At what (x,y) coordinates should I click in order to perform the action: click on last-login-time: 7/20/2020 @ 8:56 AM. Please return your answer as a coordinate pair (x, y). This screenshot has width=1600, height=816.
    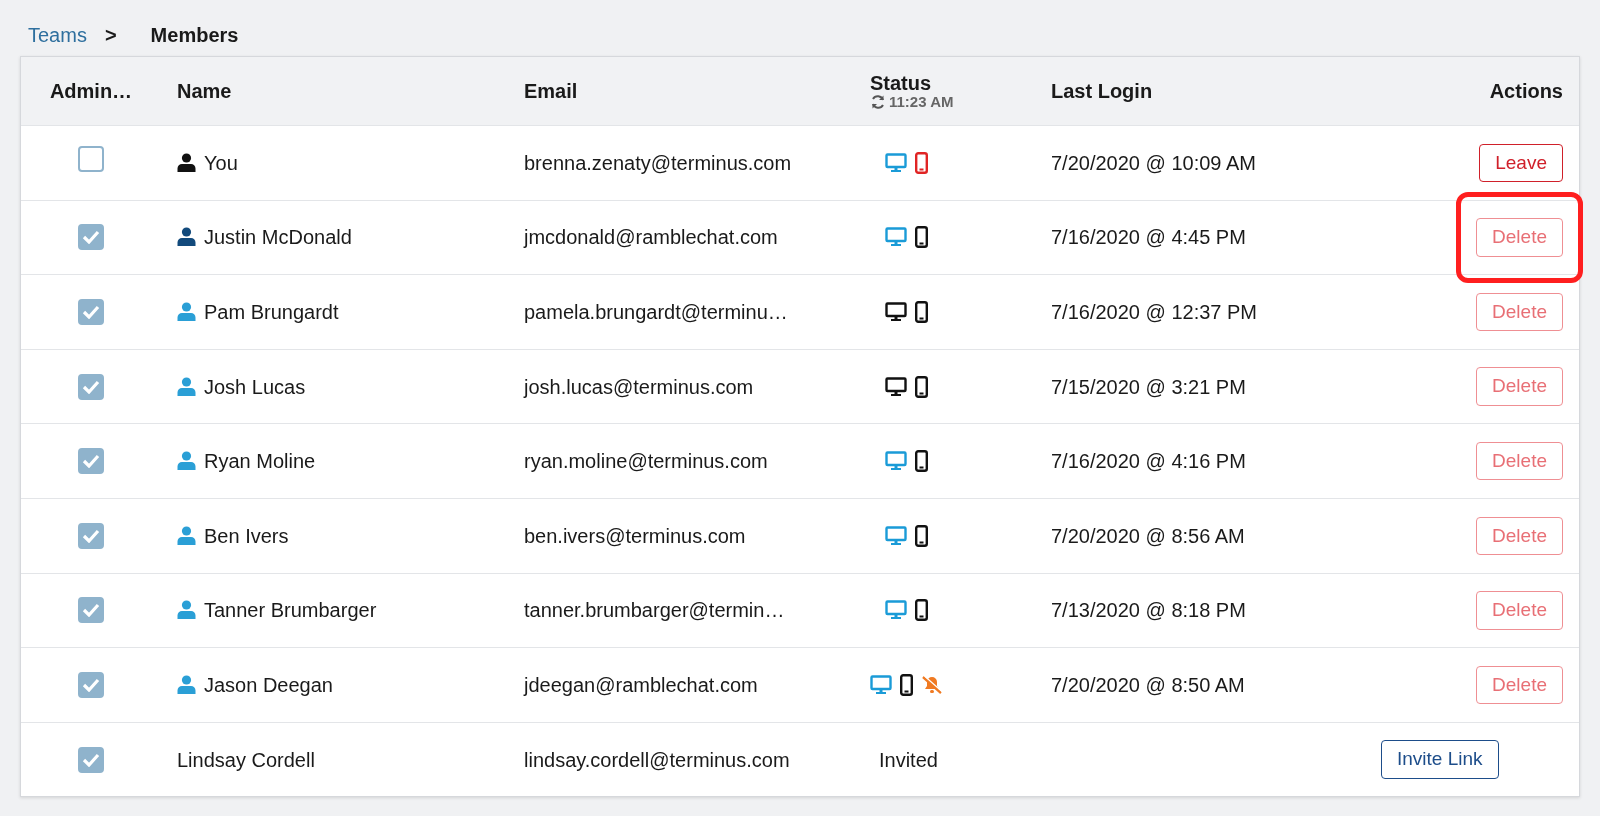
    Looking at the image, I should click on (1148, 535).